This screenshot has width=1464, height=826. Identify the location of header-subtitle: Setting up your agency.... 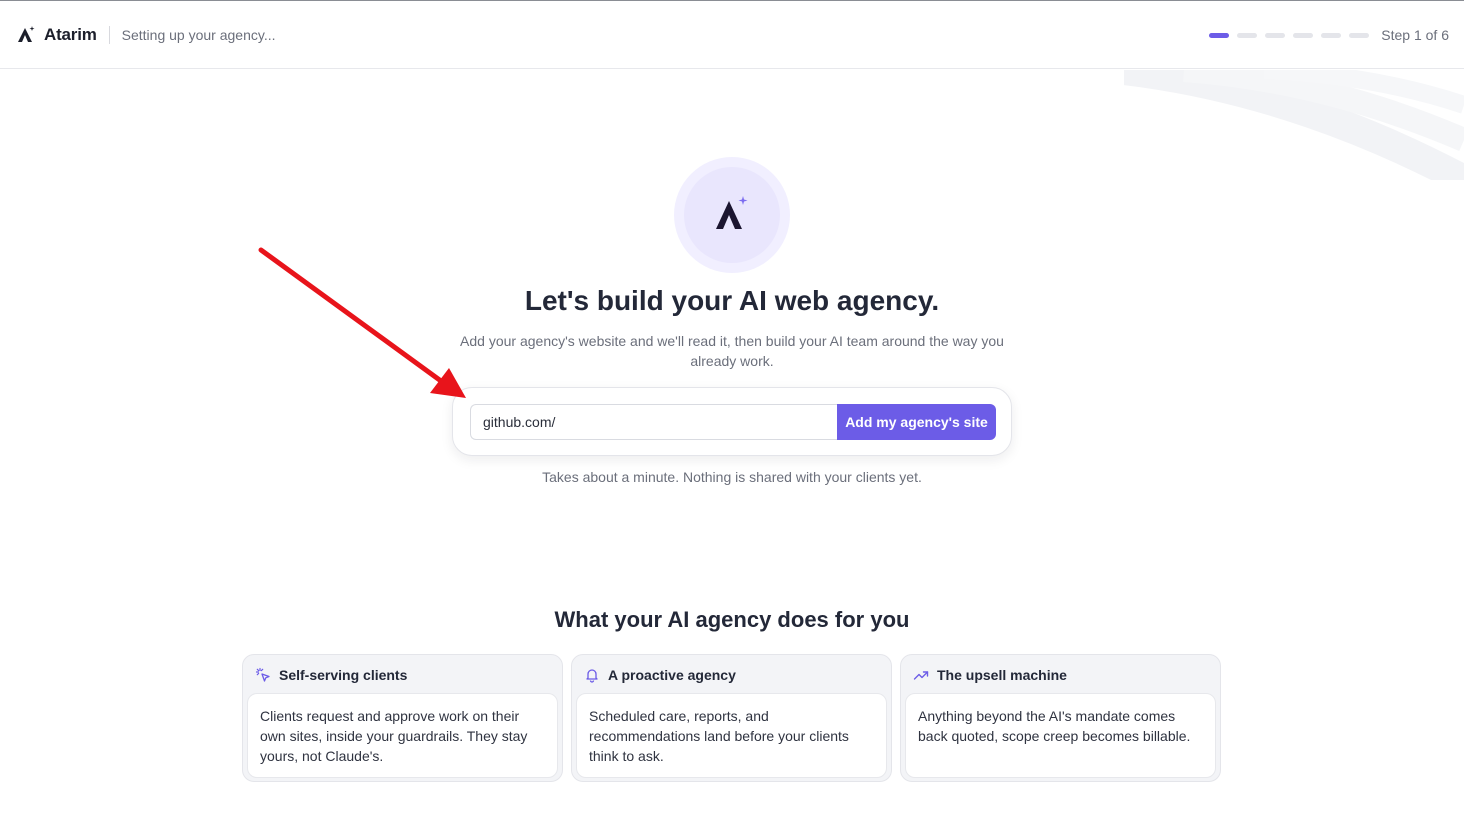
(198, 34).